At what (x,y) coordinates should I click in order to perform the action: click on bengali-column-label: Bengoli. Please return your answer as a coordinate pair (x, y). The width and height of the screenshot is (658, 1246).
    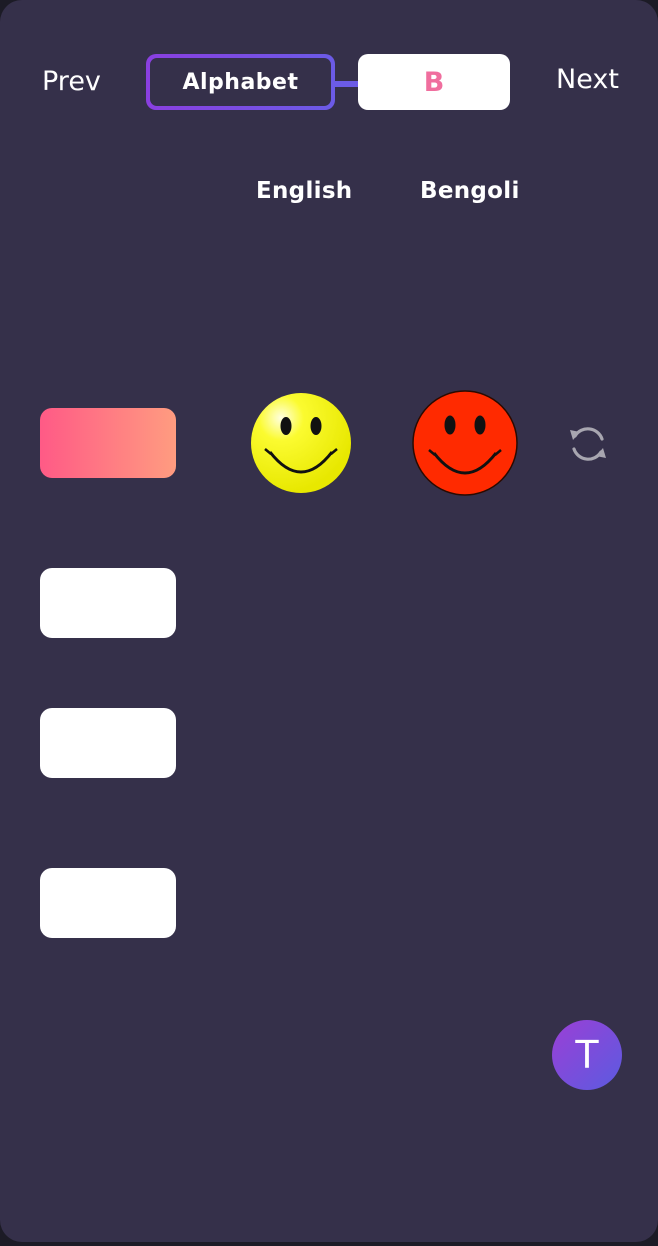
    Looking at the image, I should click on (470, 191).